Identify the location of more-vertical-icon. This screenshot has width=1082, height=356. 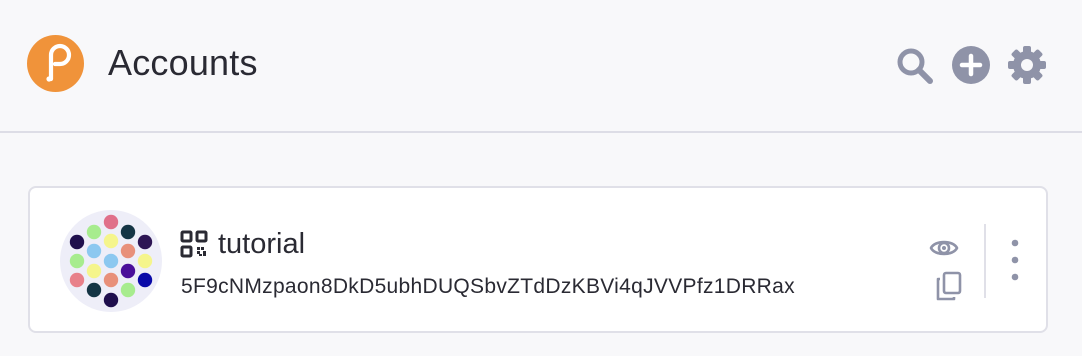
(1015, 260).